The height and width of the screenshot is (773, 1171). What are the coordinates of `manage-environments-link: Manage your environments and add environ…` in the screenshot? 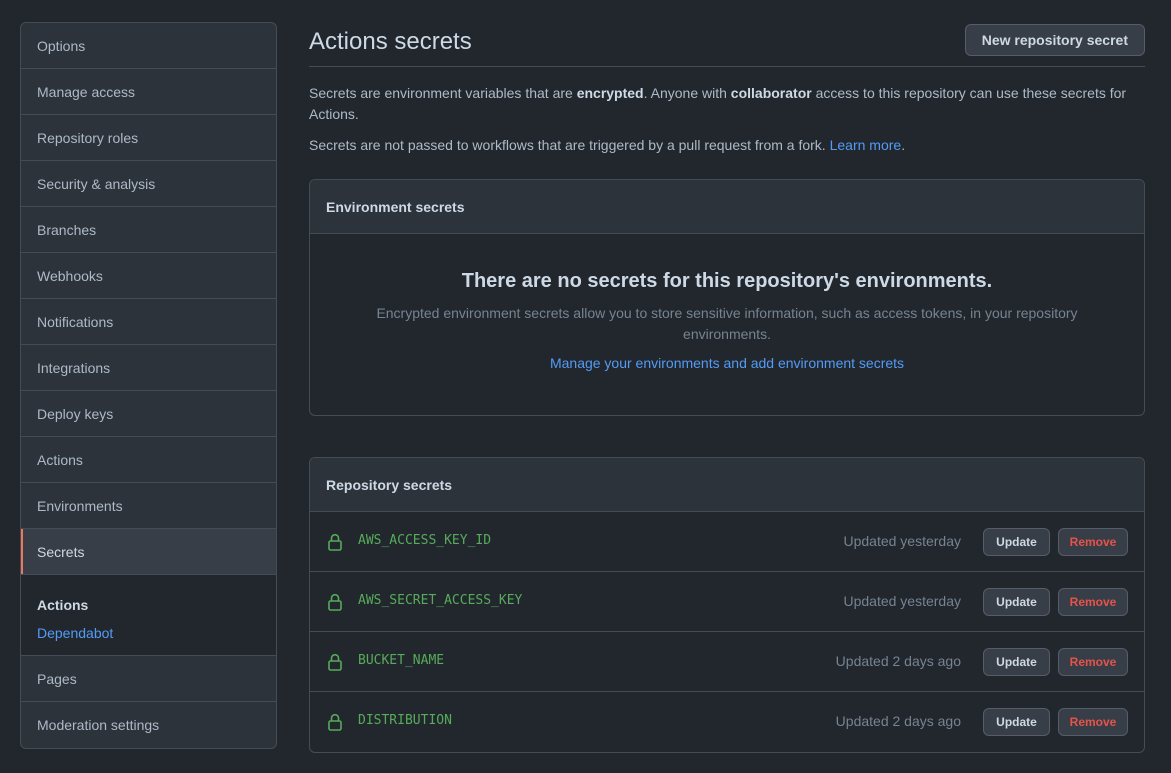 It's located at (727, 363).